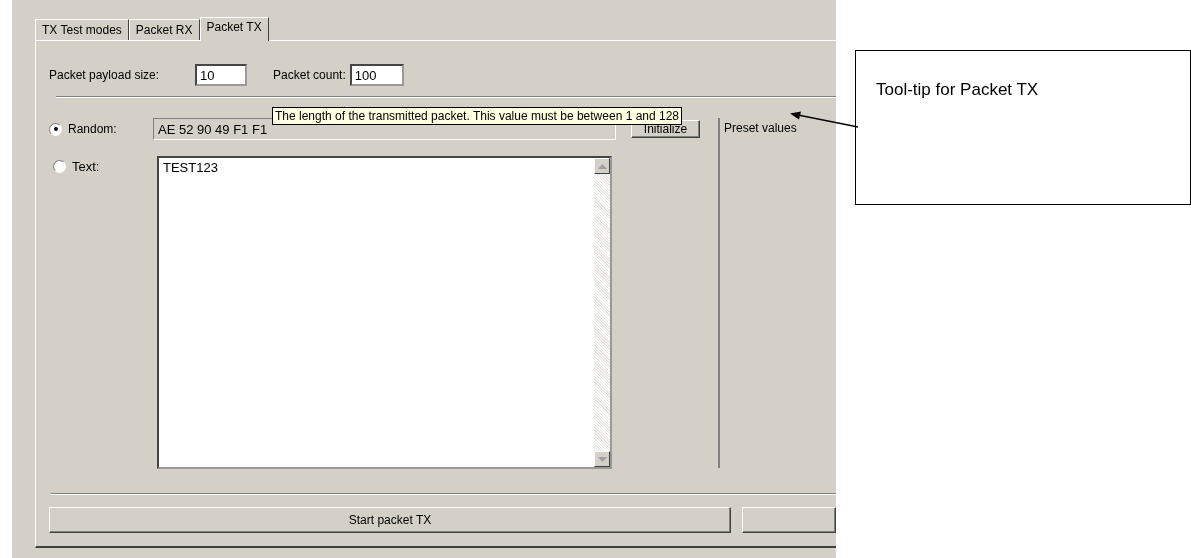 This screenshot has height=558, width=1191. What do you see at coordinates (390, 520) in the screenshot?
I see `start-button: Start packet TX` at bounding box center [390, 520].